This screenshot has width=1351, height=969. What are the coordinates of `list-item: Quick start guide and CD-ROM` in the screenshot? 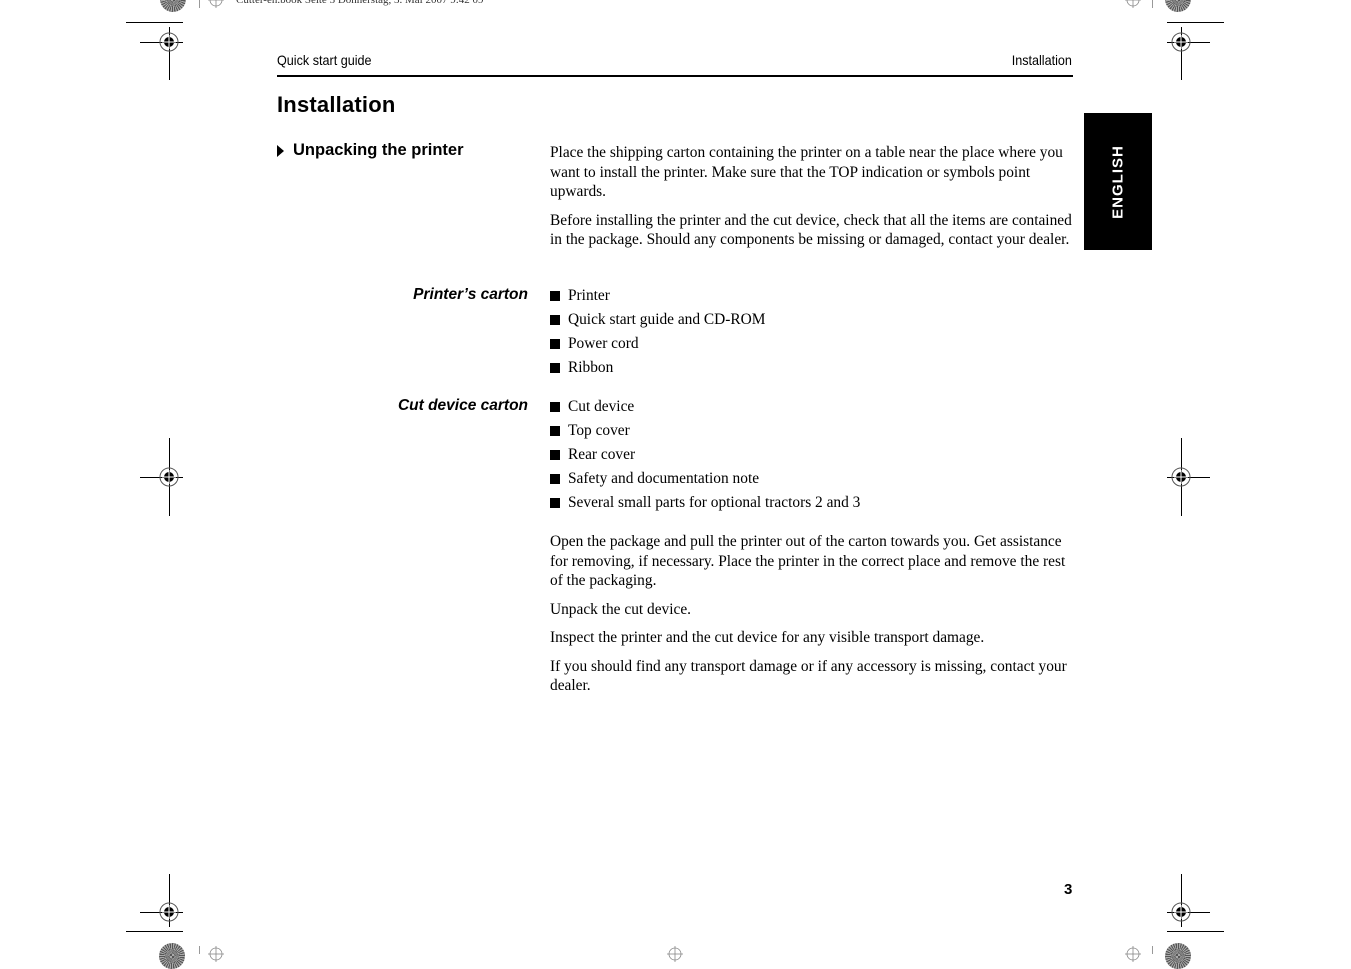 It's located at (658, 320).